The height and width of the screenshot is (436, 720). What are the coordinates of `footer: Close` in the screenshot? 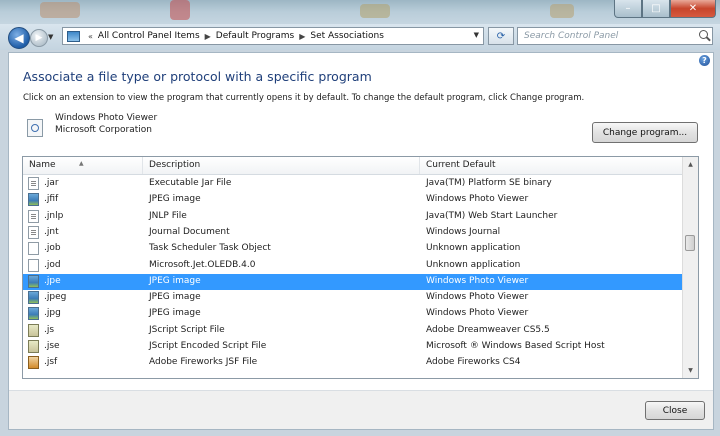 It's located at (361, 410).